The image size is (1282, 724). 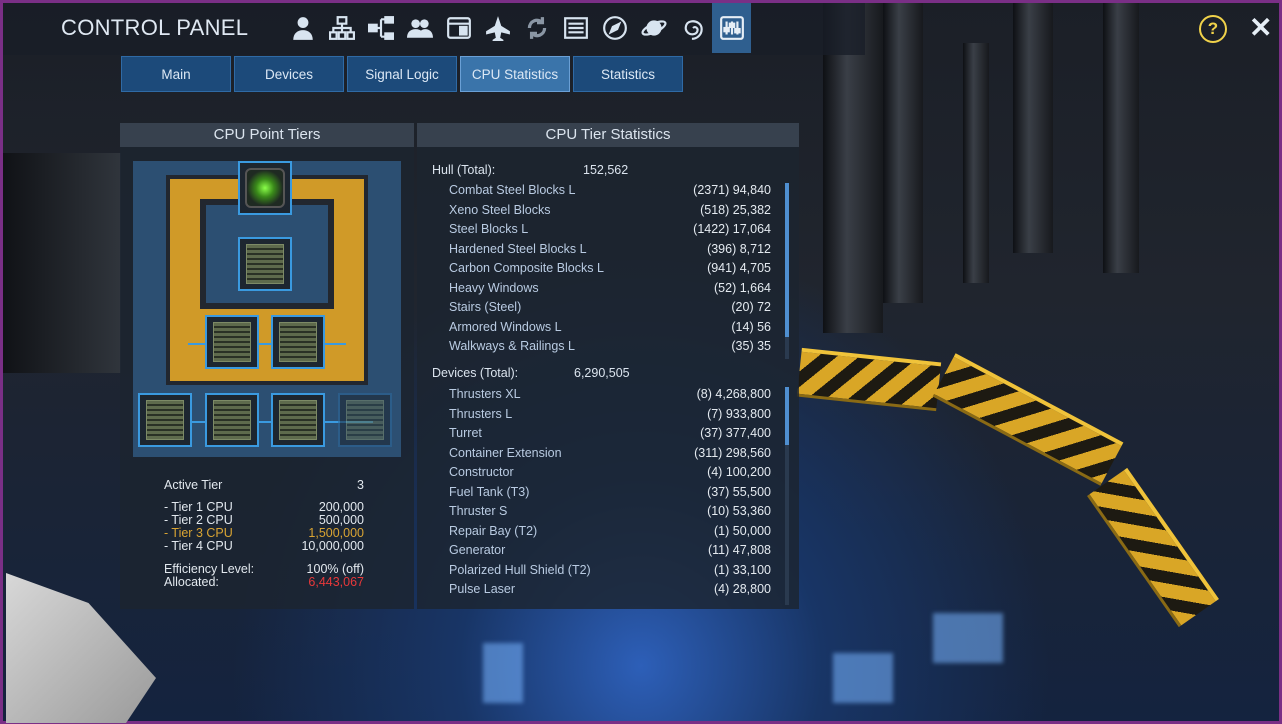 I want to click on group-icon, so click(x=419, y=28).